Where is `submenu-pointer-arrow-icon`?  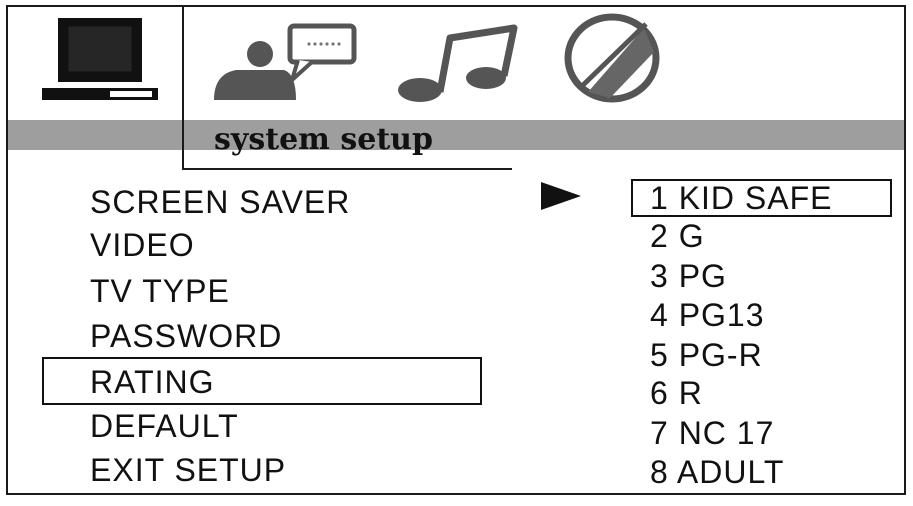 submenu-pointer-arrow-icon is located at coordinates (561, 196).